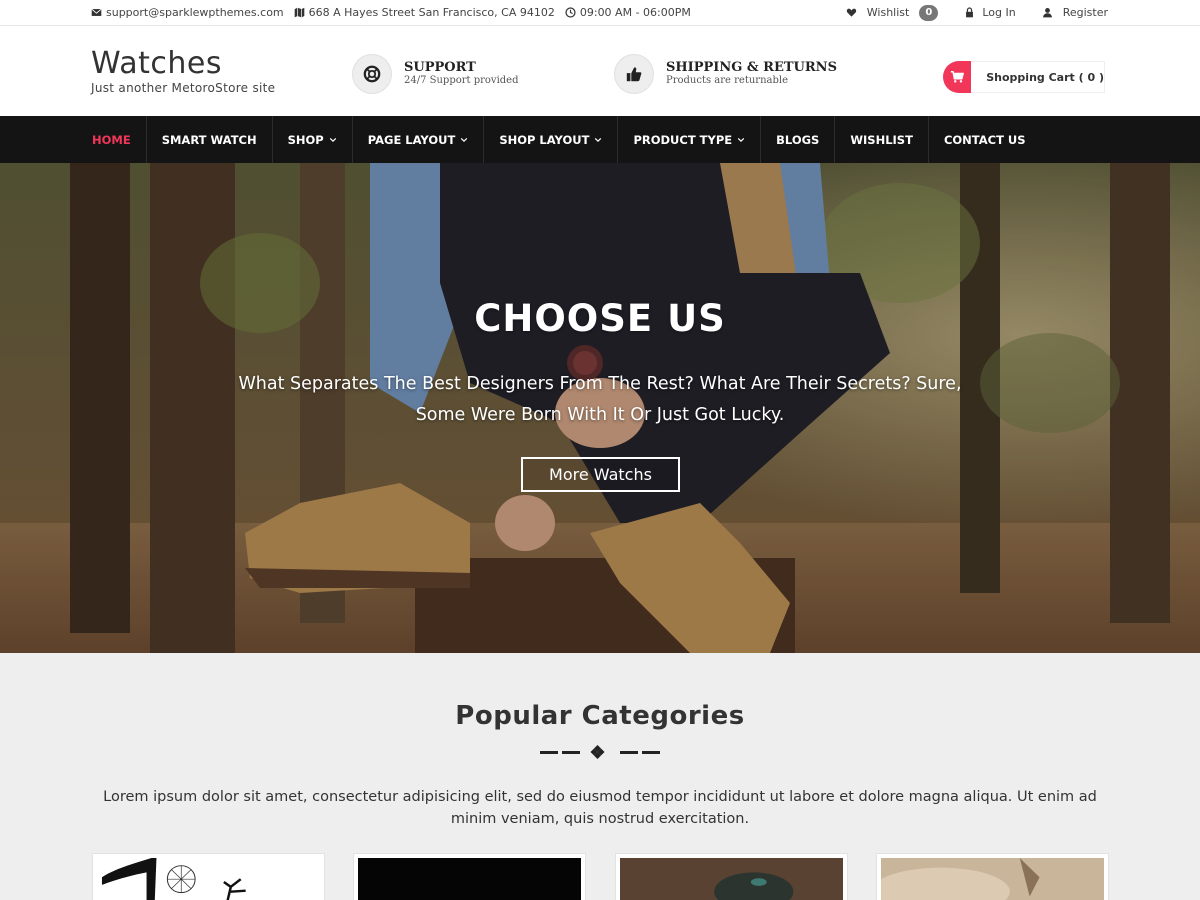 This screenshot has height=900, width=1200. I want to click on register-label: Register, so click(1085, 12).